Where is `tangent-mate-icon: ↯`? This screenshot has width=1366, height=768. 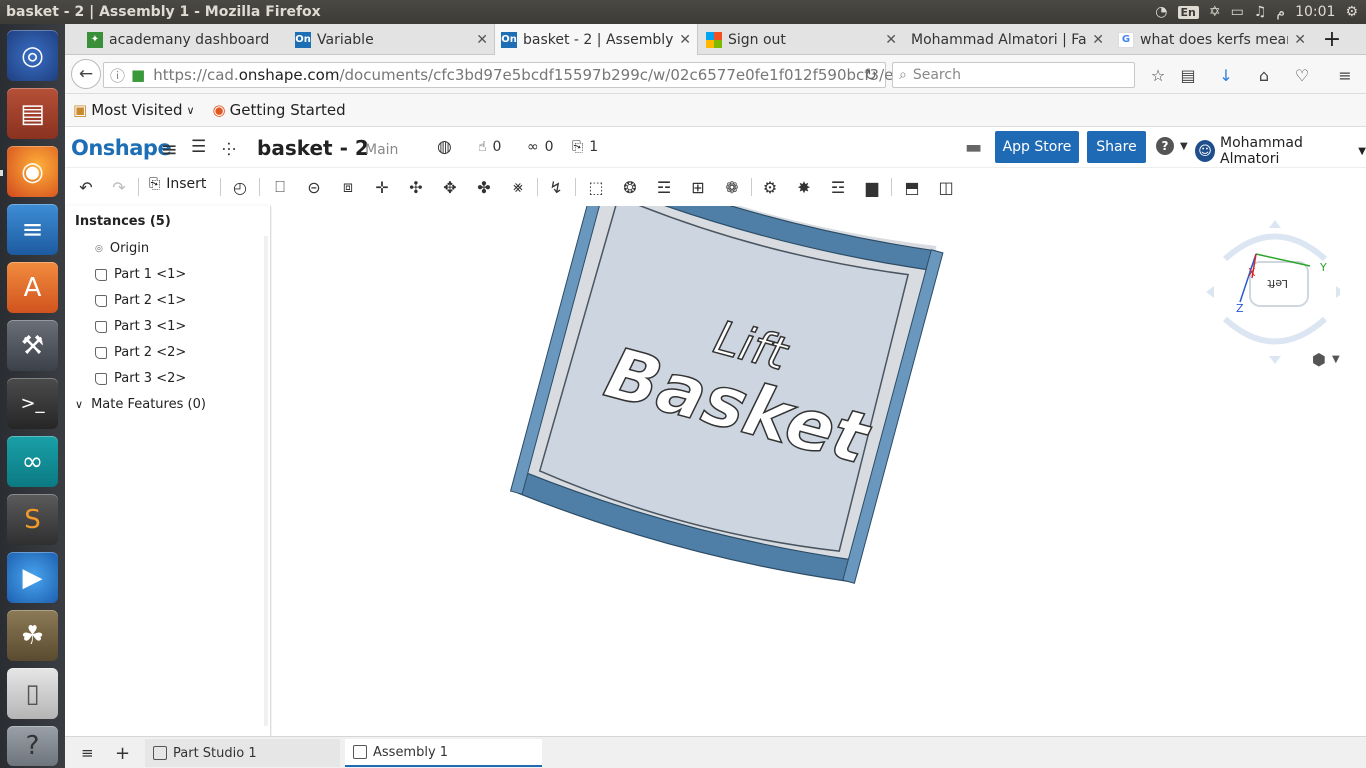
tangent-mate-icon: ↯ is located at coordinates (556, 187).